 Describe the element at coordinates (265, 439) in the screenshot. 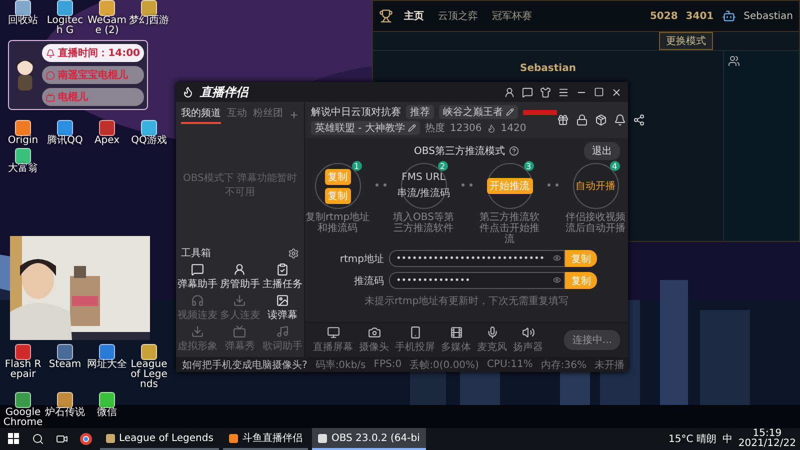

I see `taskbar-app: 斗鱼直播伴侣` at that location.